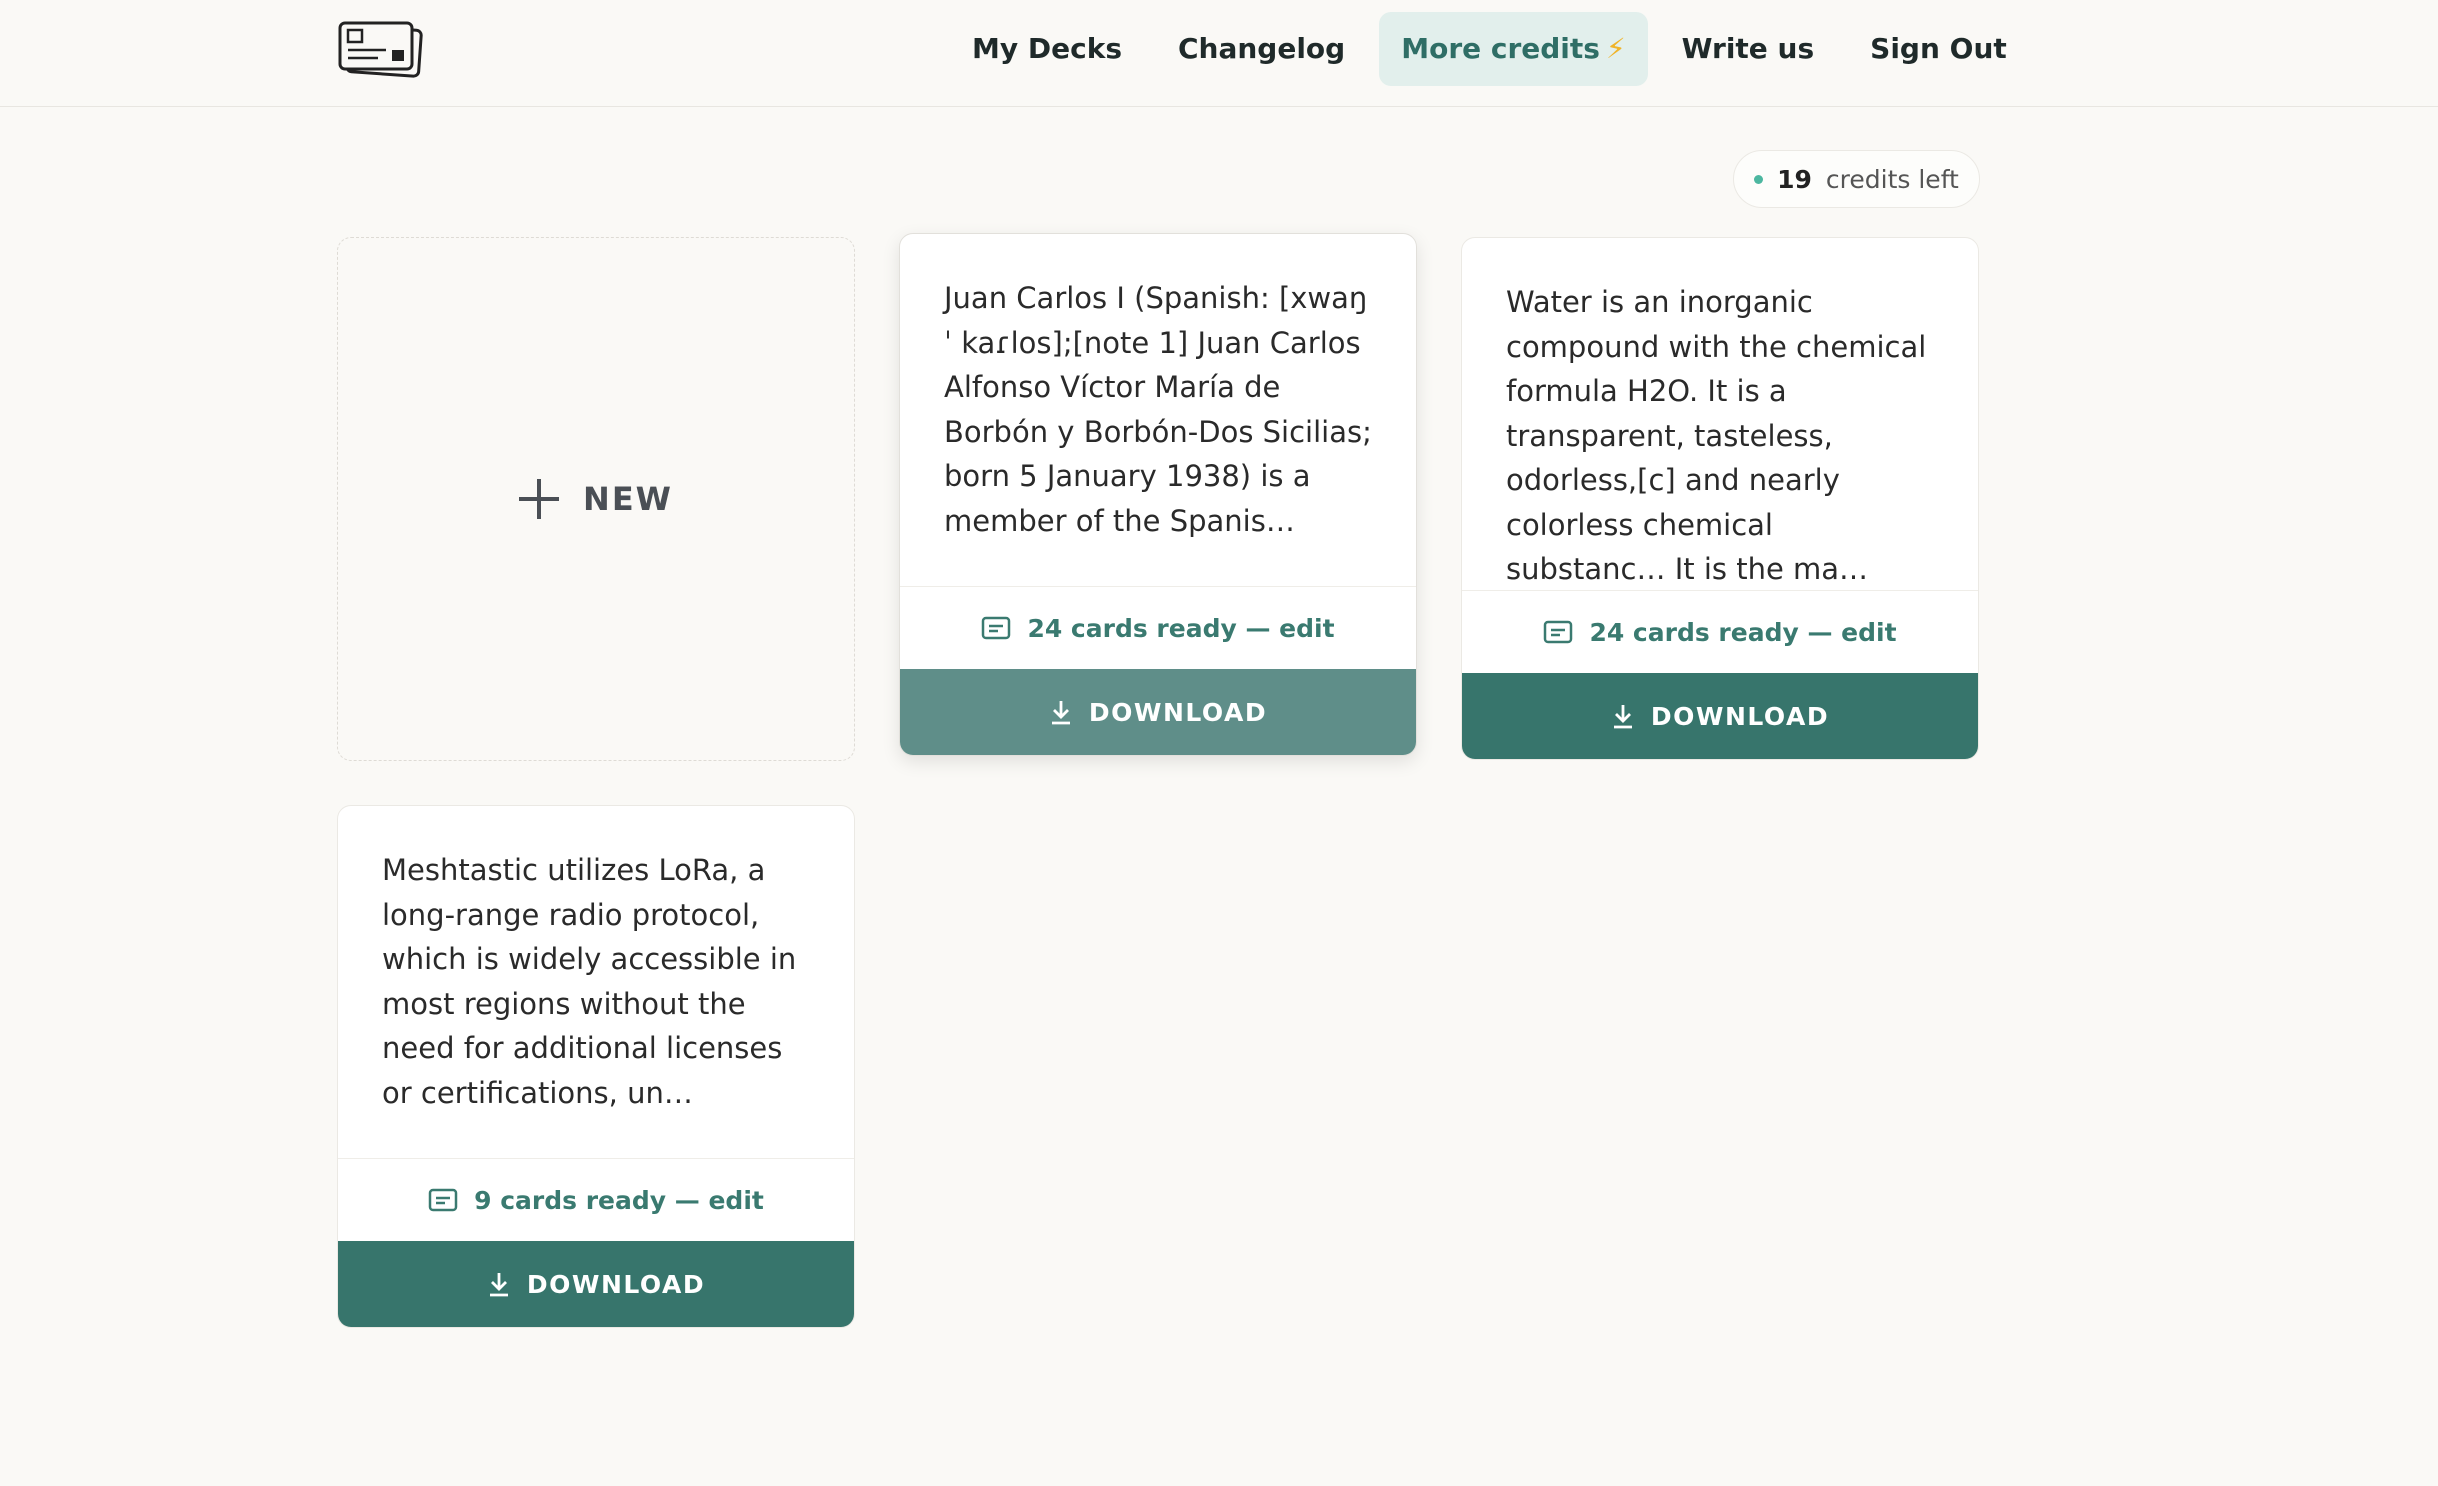  I want to click on nav-sign-out: Sign Out, so click(1938, 49).